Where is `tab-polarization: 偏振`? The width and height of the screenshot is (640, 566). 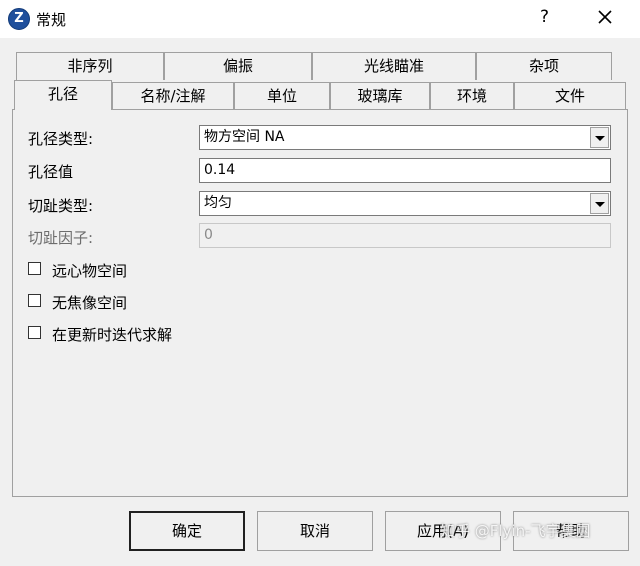 tab-polarization: 偏振 is located at coordinates (238, 66).